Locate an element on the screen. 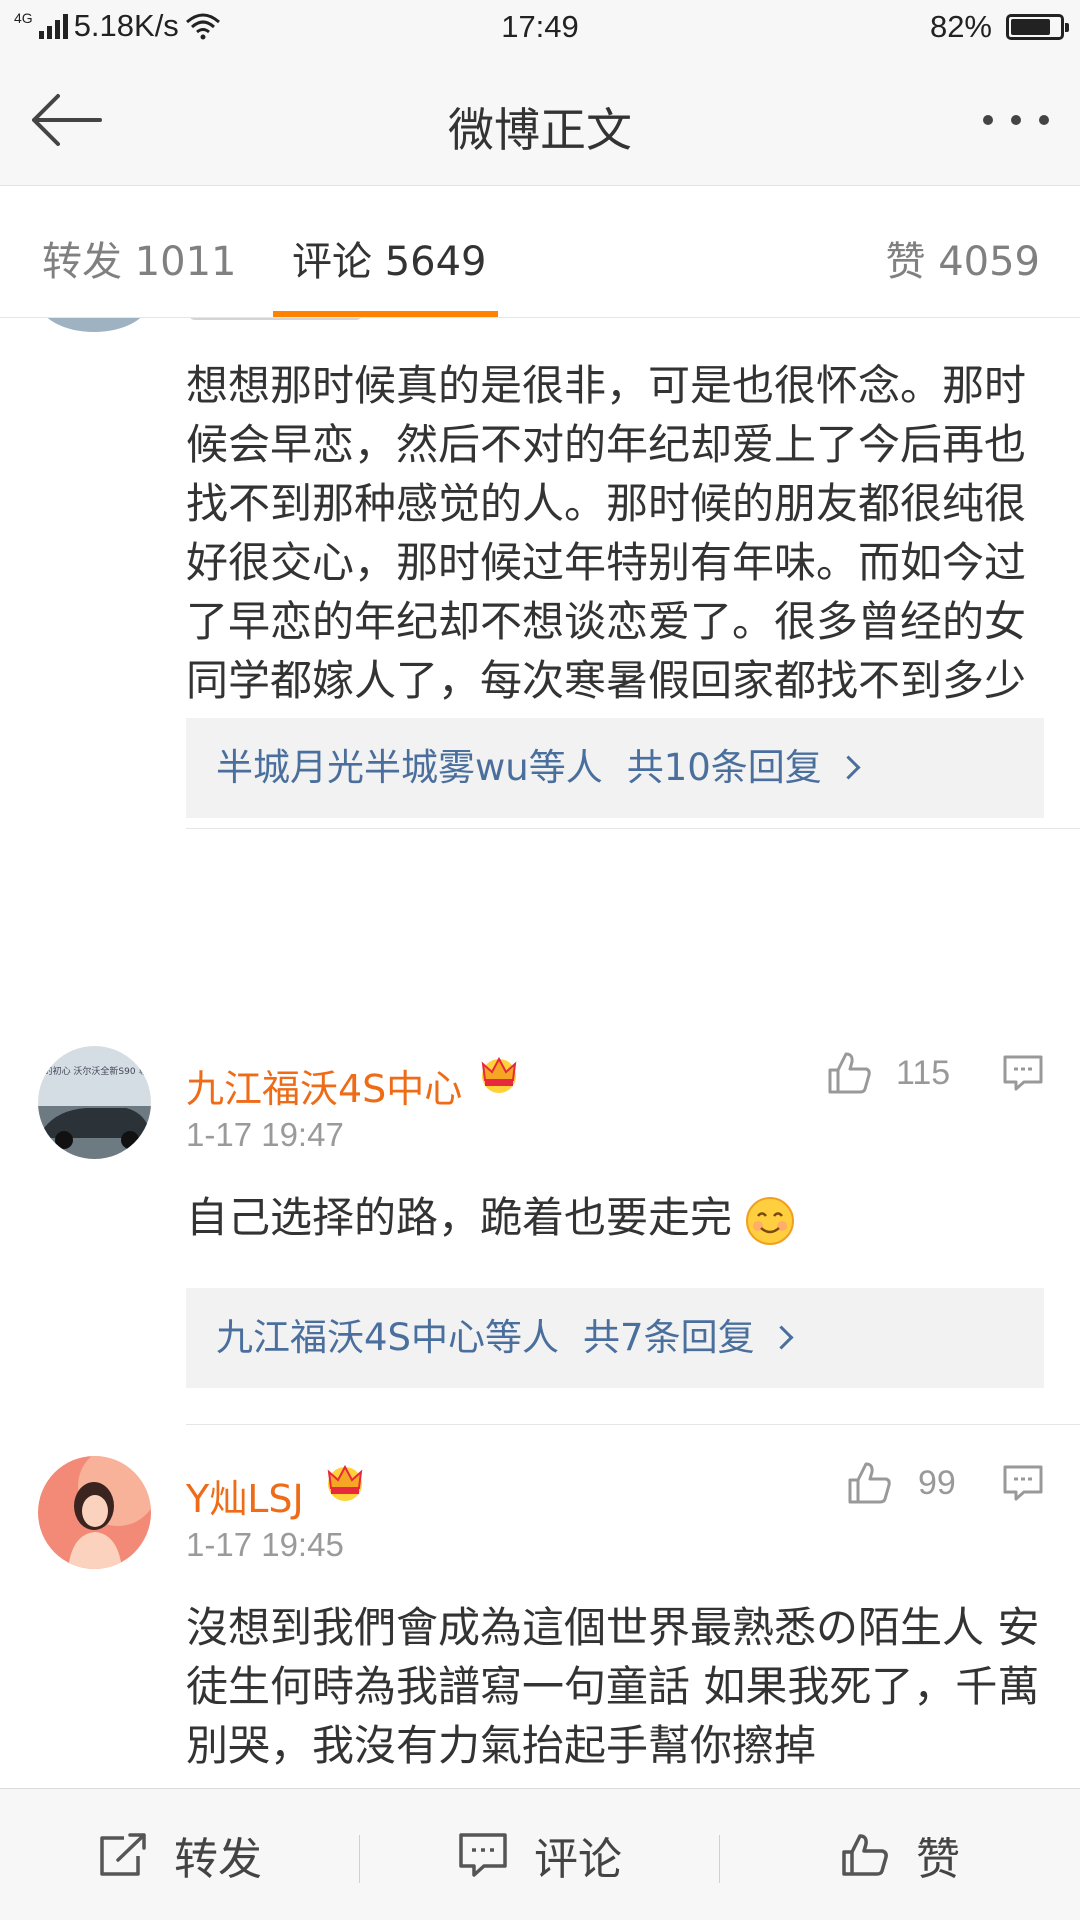 This screenshot has height=1920, width=1080. comment-label: 评论 is located at coordinates (578, 1859).